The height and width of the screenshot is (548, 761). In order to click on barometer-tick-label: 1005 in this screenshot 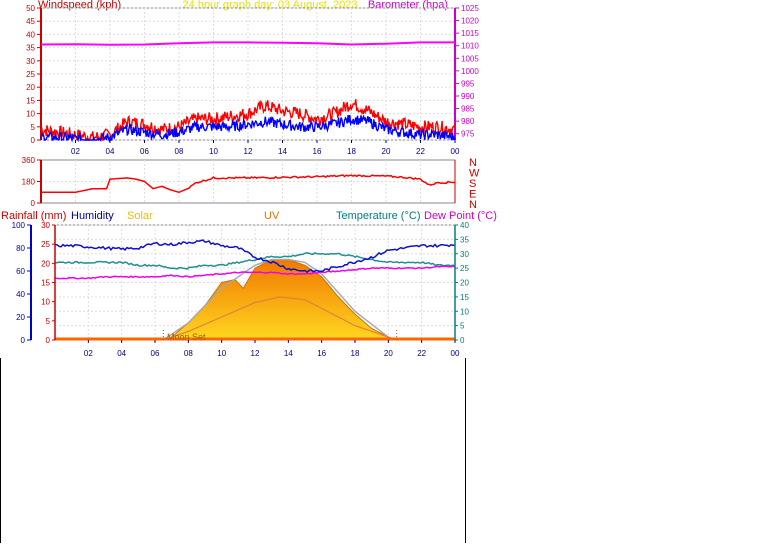, I will do `click(470, 58)`.